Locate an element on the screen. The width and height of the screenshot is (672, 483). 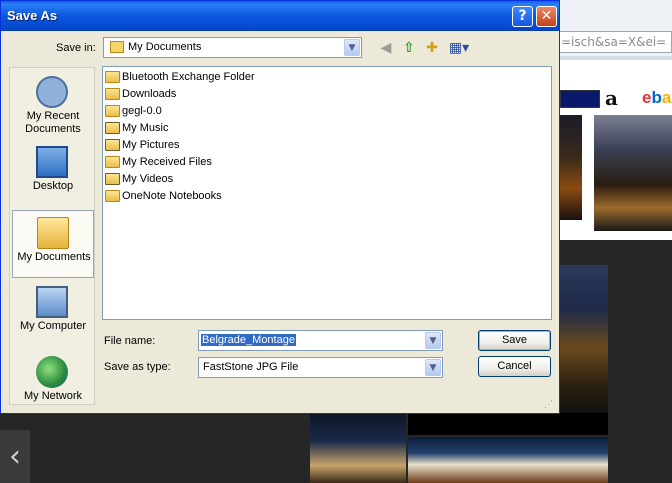
file-name: My Received Files is located at coordinates (167, 162).